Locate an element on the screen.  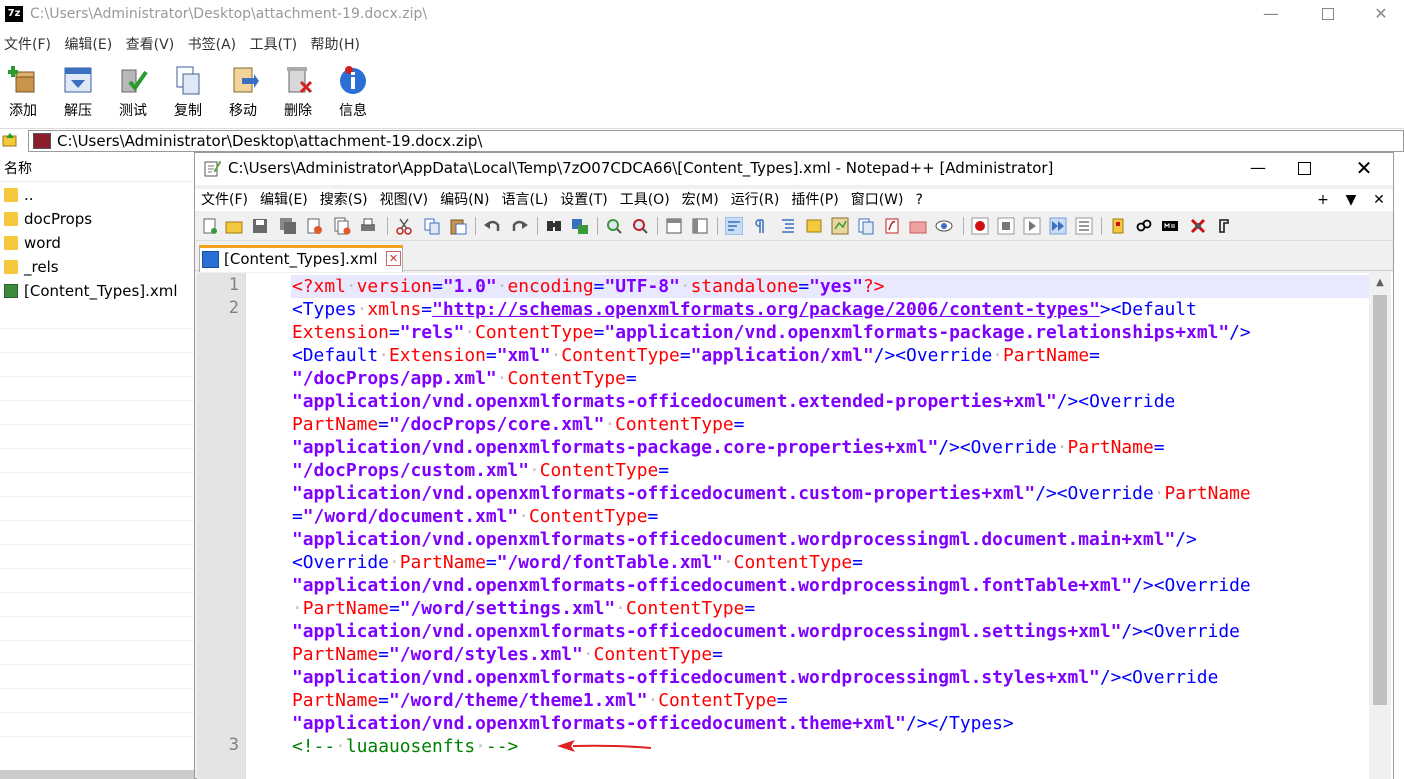
file-row-rels: _rels is located at coordinates (100, 268).